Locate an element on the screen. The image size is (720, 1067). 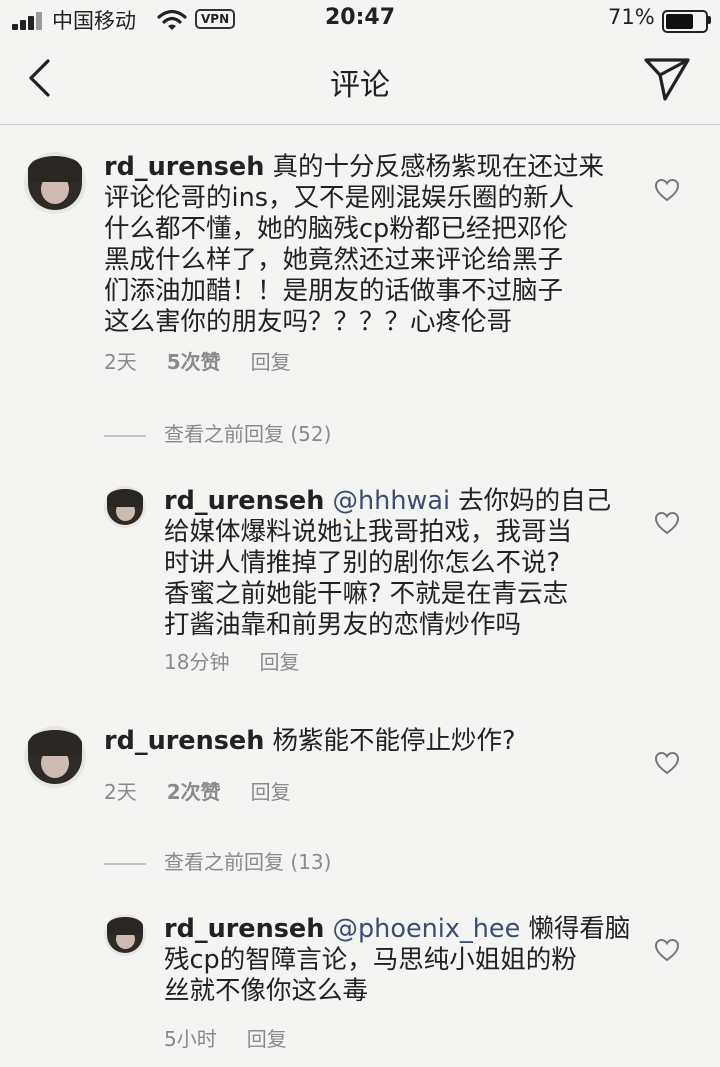
comment-meta: 2天 5次赞 回复 is located at coordinates (212, 360).